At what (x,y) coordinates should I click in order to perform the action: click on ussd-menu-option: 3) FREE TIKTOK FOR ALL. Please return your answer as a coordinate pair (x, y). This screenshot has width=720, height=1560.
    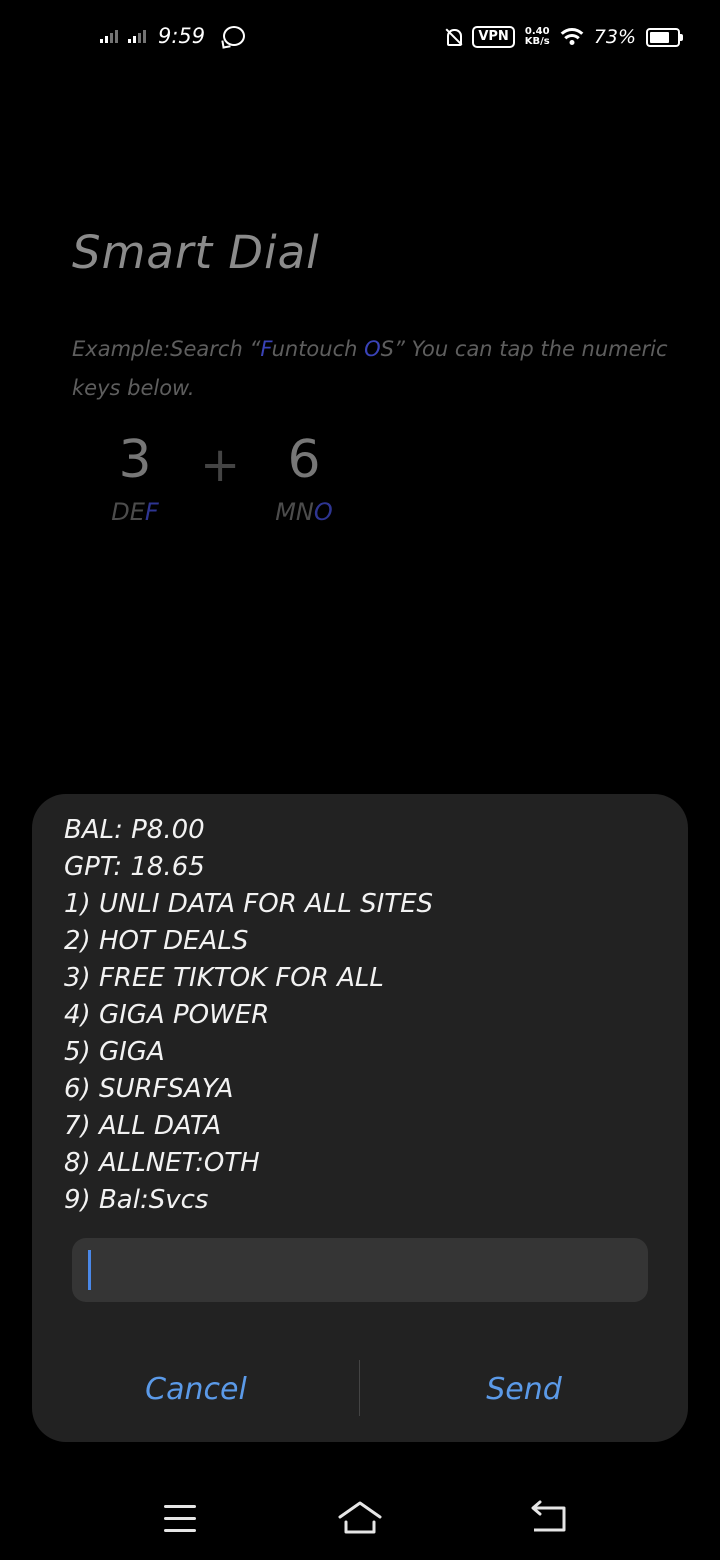
    Looking at the image, I should click on (224, 978).